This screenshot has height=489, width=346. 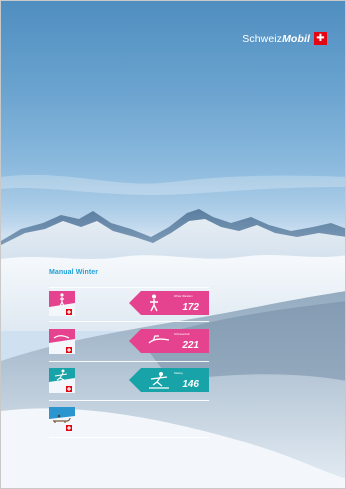 I want to click on snowshoe-hiker-icon, so click(x=62, y=303).